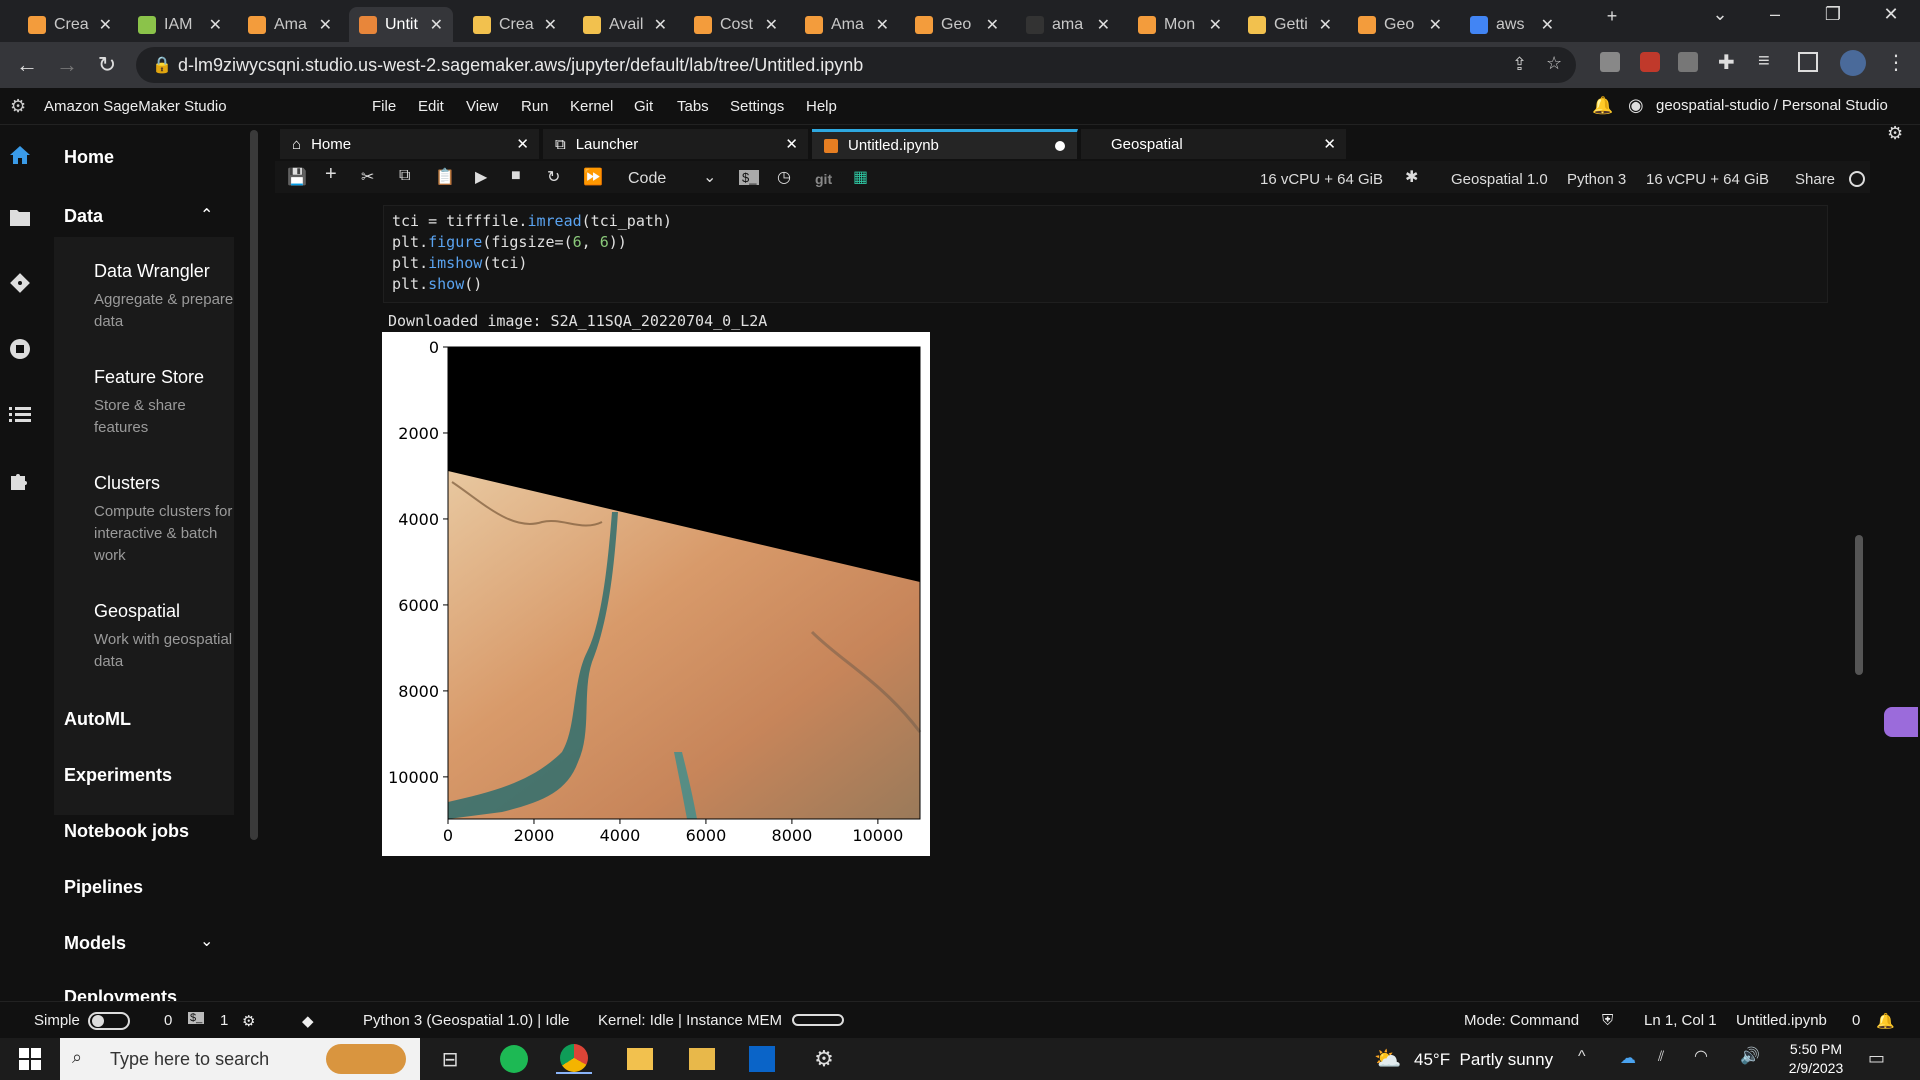 This screenshot has width=1920, height=1080. What do you see at coordinates (401, 24) in the screenshot?
I see `browser-tab: Untit ✕` at bounding box center [401, 24].